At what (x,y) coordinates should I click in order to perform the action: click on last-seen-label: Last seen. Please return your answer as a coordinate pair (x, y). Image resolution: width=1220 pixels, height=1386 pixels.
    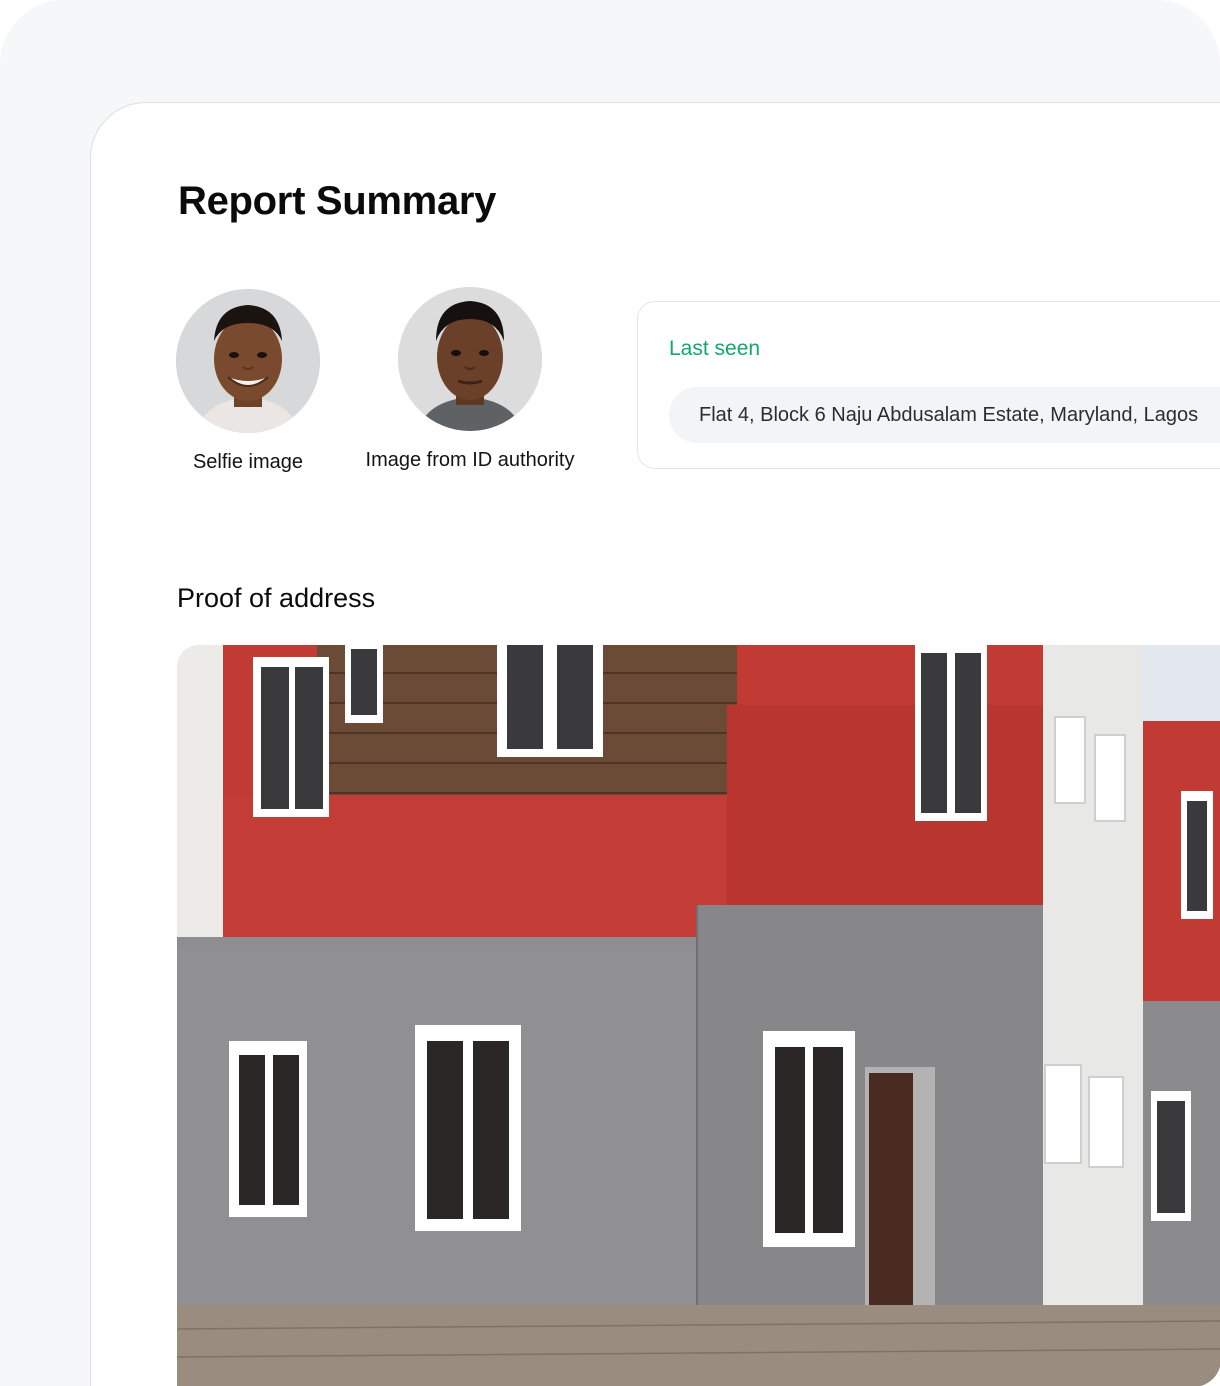
    Looking at the image, I should click on (715, 348).